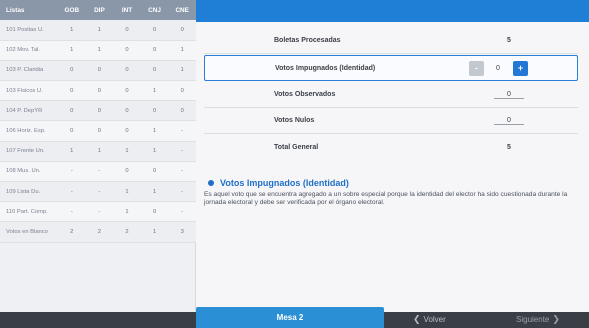  I want to click on back-label: Volver, so click(434, 319).